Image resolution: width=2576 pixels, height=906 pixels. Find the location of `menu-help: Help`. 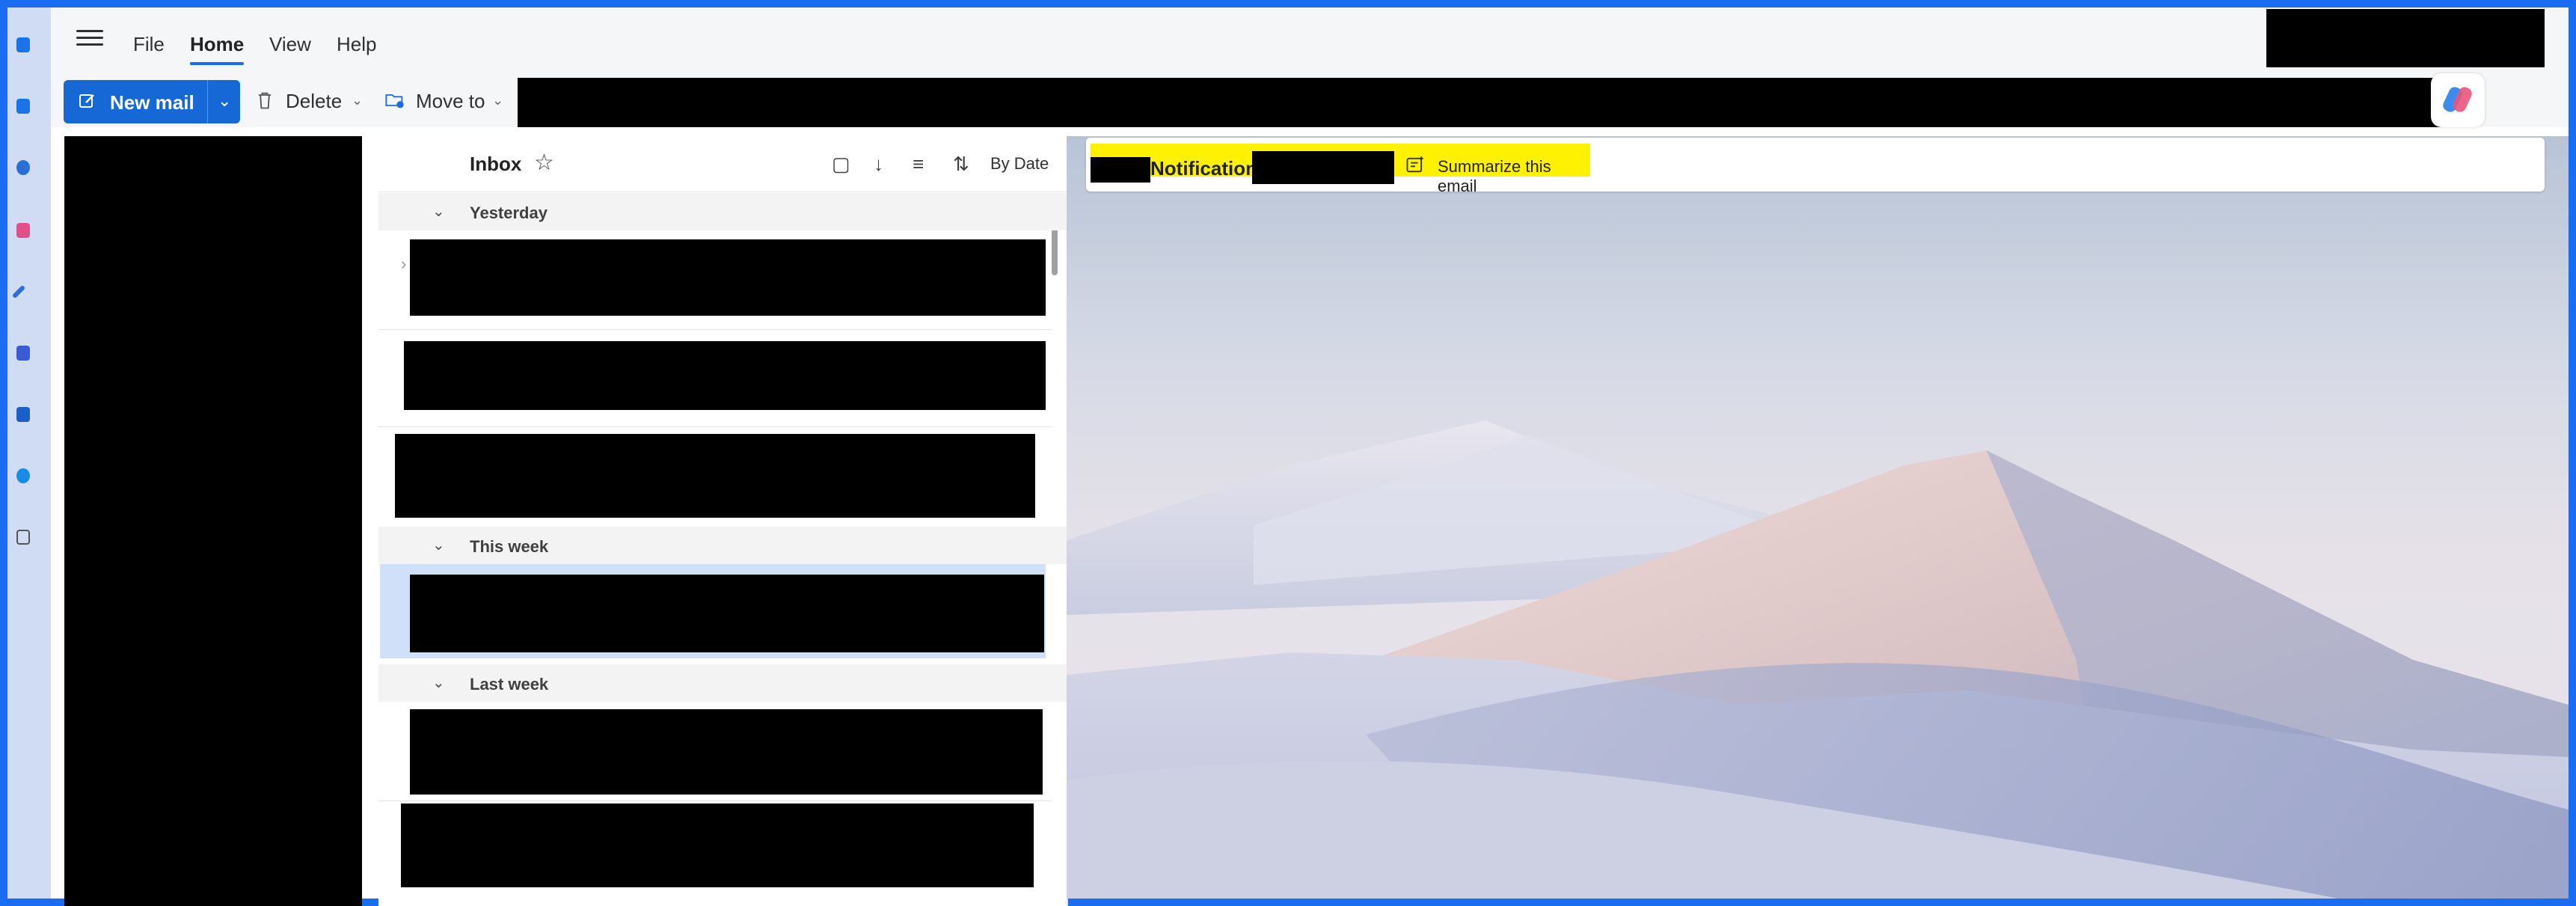

menu-help: Help is located at coordinates (356, 44).